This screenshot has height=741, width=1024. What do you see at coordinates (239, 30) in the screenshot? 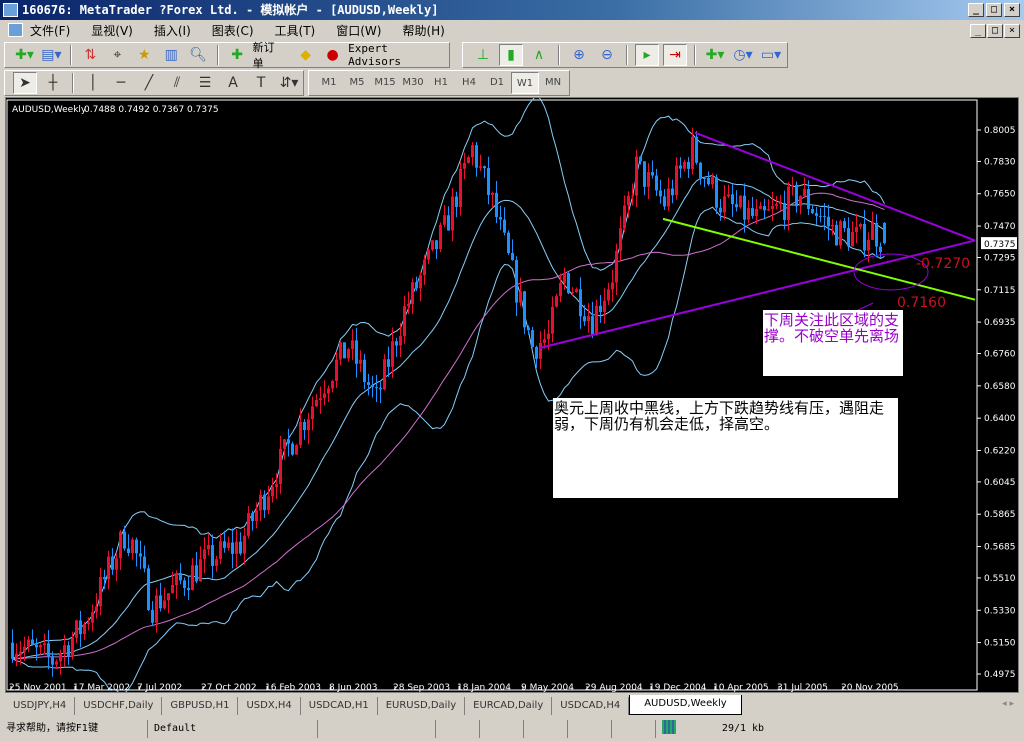
I see `menu-charts: 图表(C)` at bounding box center [239, 30].